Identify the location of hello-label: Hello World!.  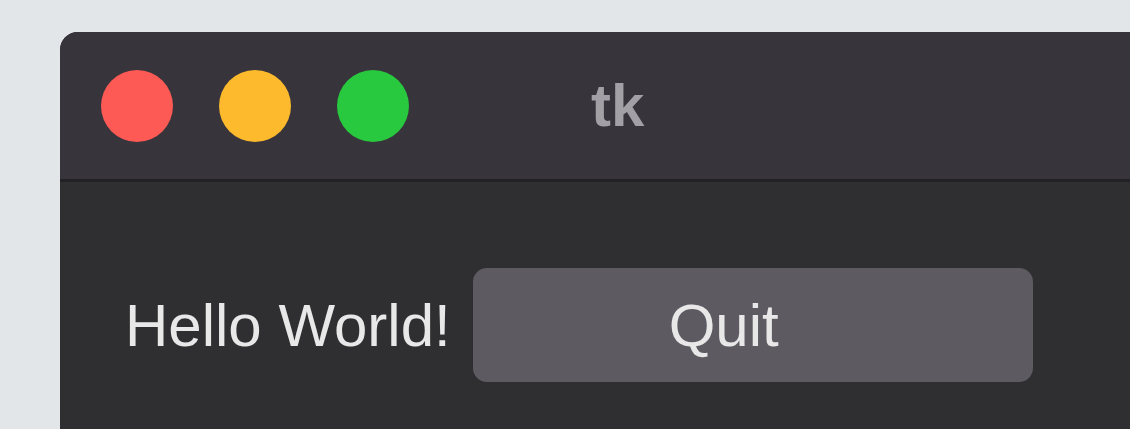
(288, 325).